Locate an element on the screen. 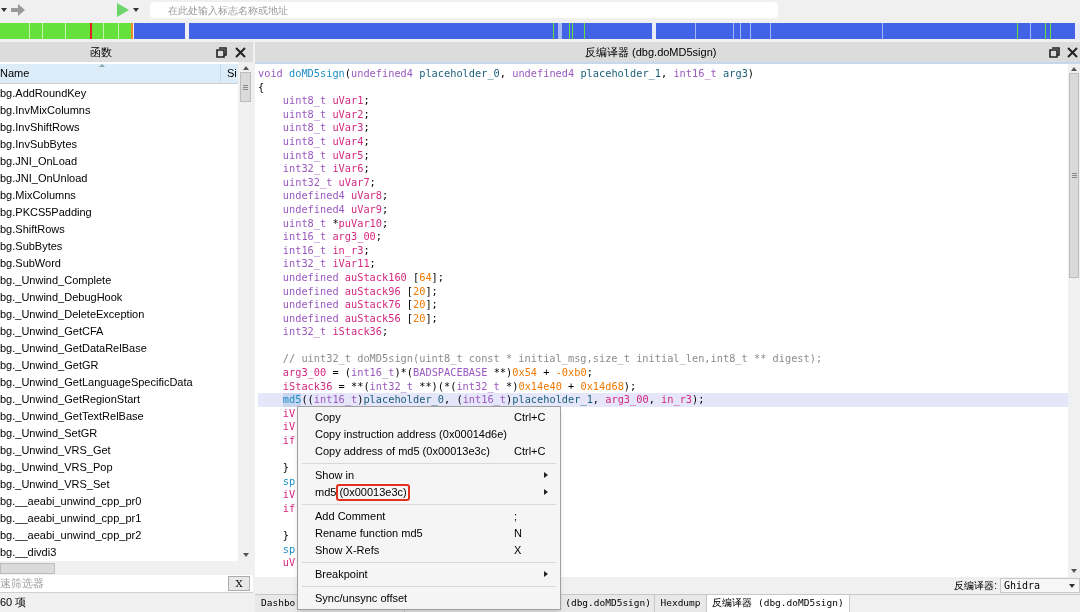 The image size is (1080, 612). function-name: bg._Unwind_DebugHook is located at coordinates (61, 297).